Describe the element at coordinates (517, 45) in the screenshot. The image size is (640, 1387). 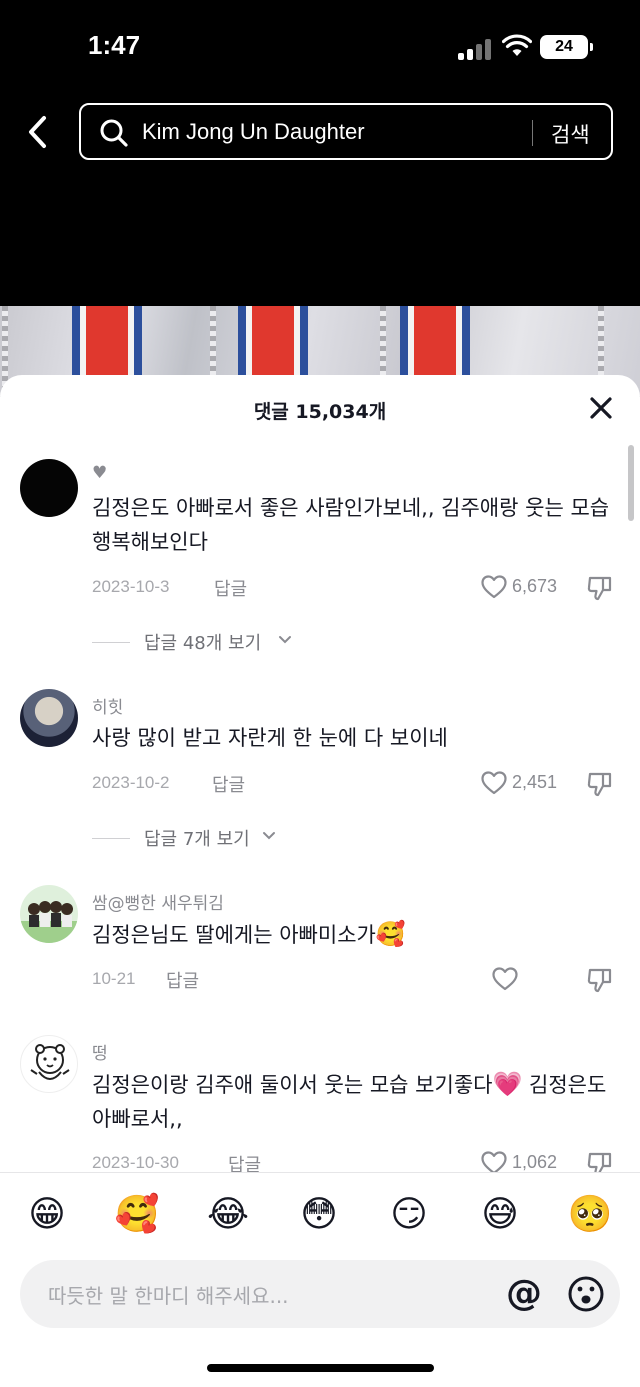
I see `wifi-icon` at that location.